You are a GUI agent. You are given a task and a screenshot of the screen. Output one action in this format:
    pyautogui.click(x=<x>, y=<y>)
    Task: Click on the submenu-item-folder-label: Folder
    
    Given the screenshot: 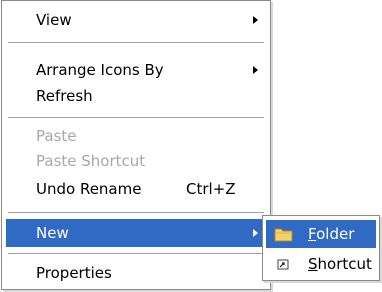 What is the action you would take?
    pyautogui.click(x=331, y=234)
    